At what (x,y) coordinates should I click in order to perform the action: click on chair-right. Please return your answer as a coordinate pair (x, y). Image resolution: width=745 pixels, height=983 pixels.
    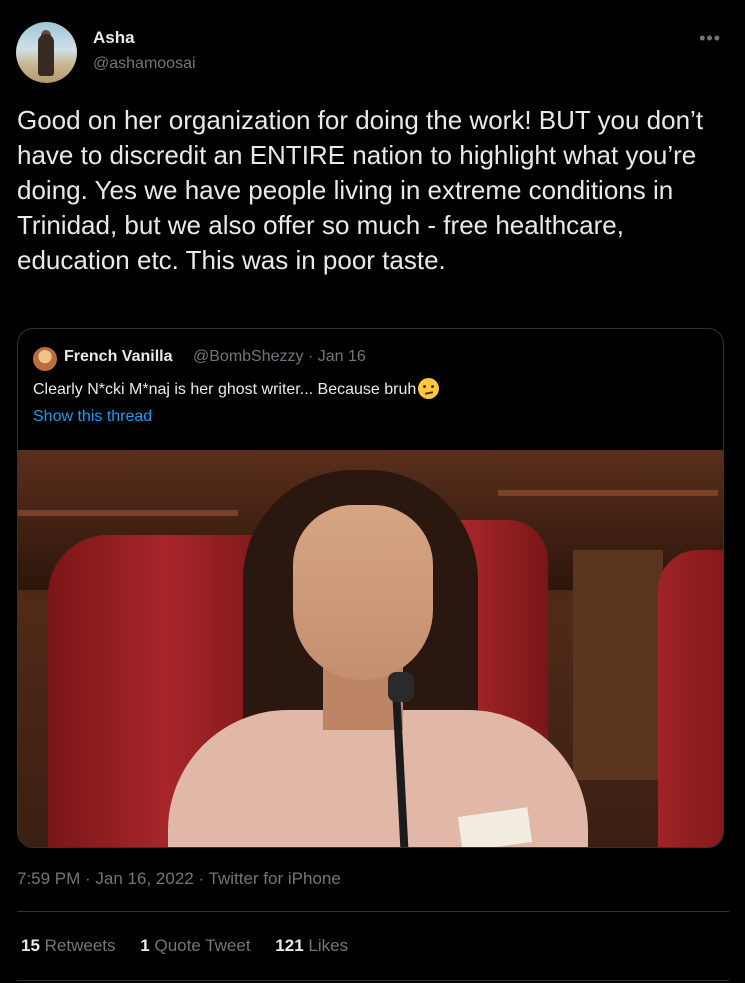
    Looking at the image, I should click on (690, 698).